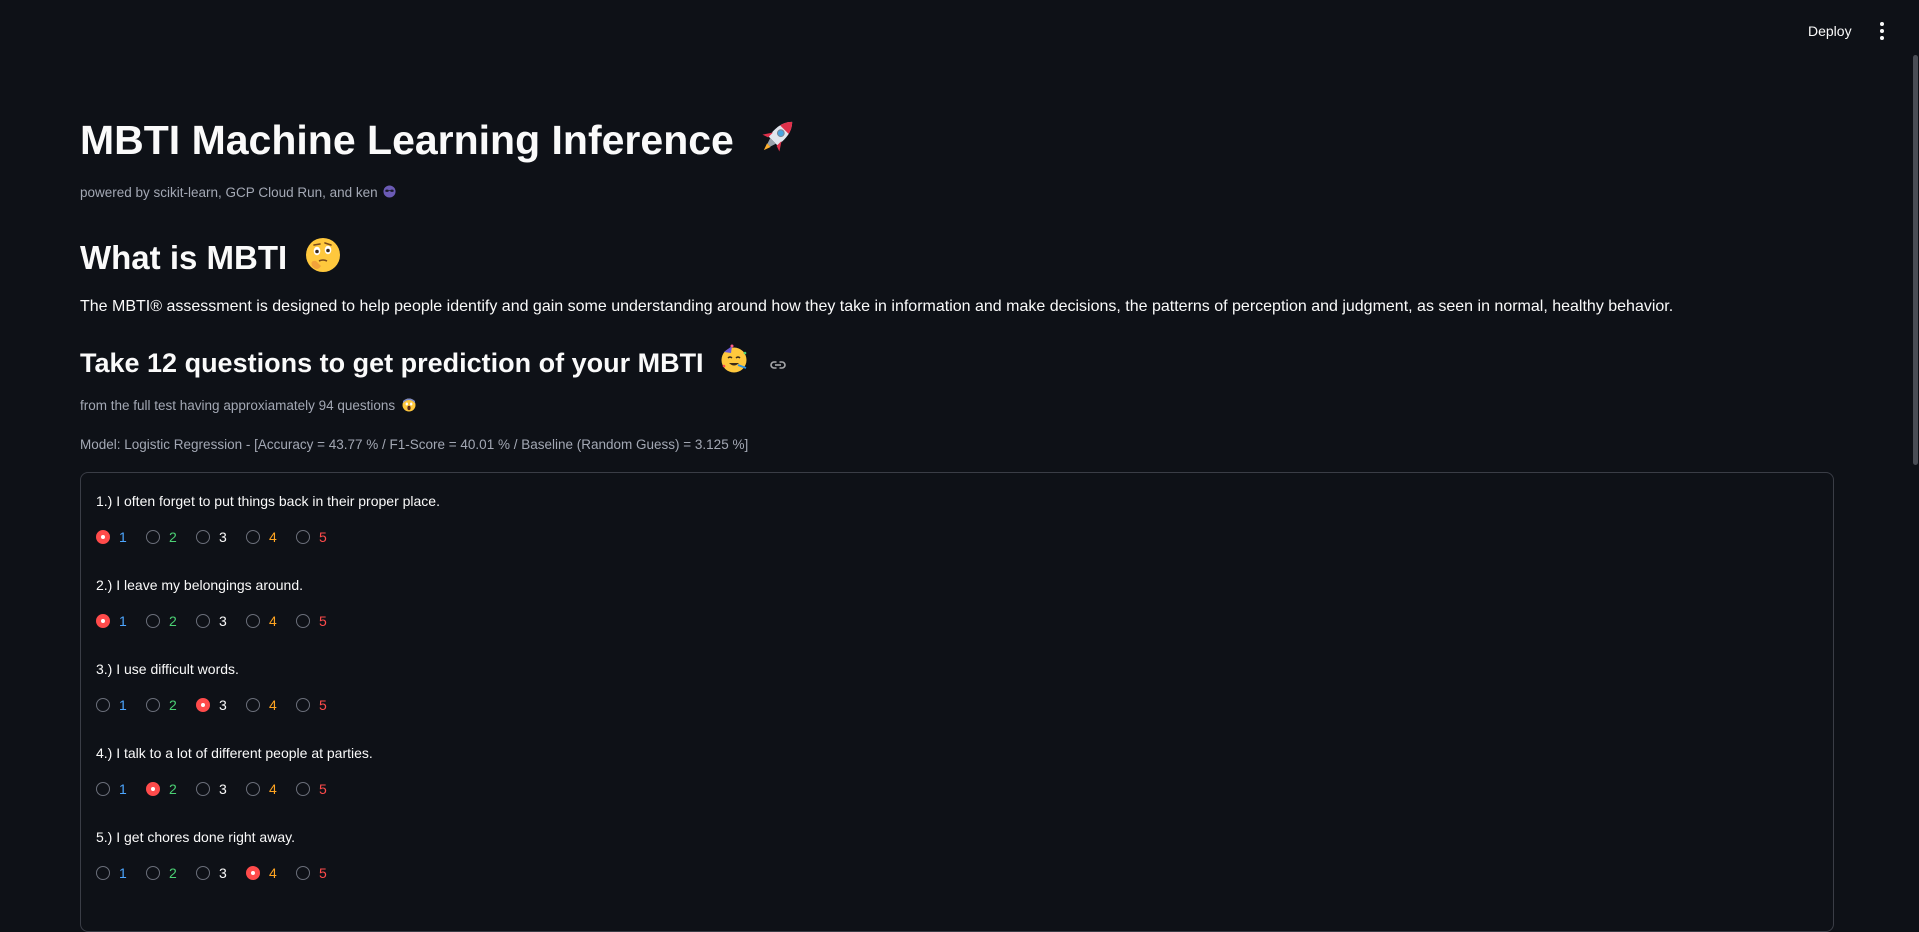 Image resolution: width=1919 pixels, height=932 pixels. What do you see at coordinates (221, 855) in the screenshot?
I see `question-block: 5.) I get chores done right away. 1 2 3 4 5` at bounding box center [221, 855].